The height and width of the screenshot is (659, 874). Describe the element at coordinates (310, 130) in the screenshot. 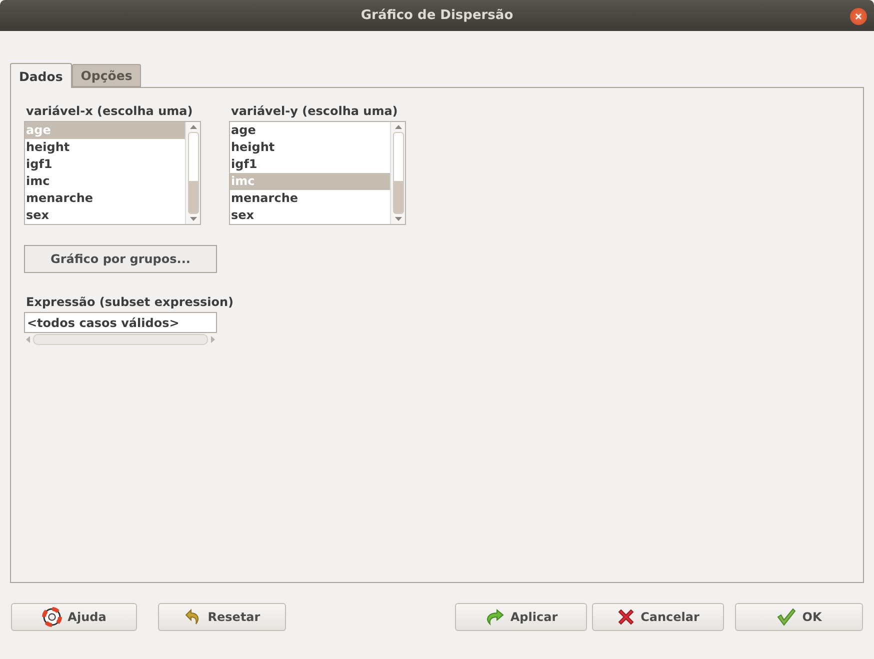

I see `list-item: age` at that location.